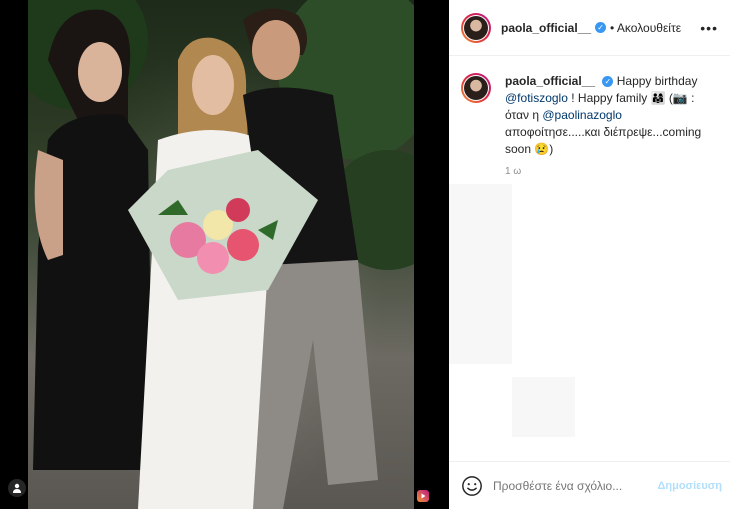  What do you see at coordinates (550, 81) in the screenshot?
I see `caption-username: paola_official__` at bounding box center [550, 81].